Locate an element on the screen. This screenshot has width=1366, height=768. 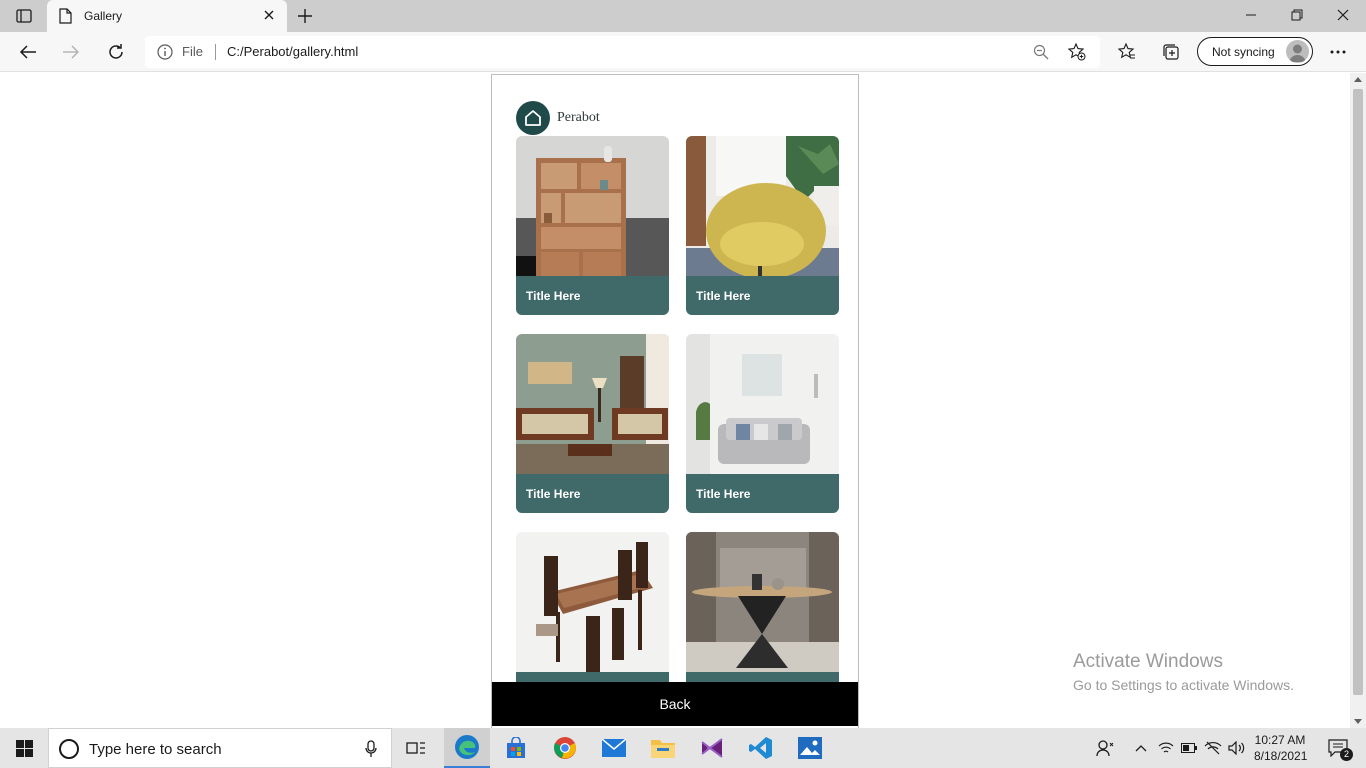
cortana-icon is located at coordinates (69, 749).